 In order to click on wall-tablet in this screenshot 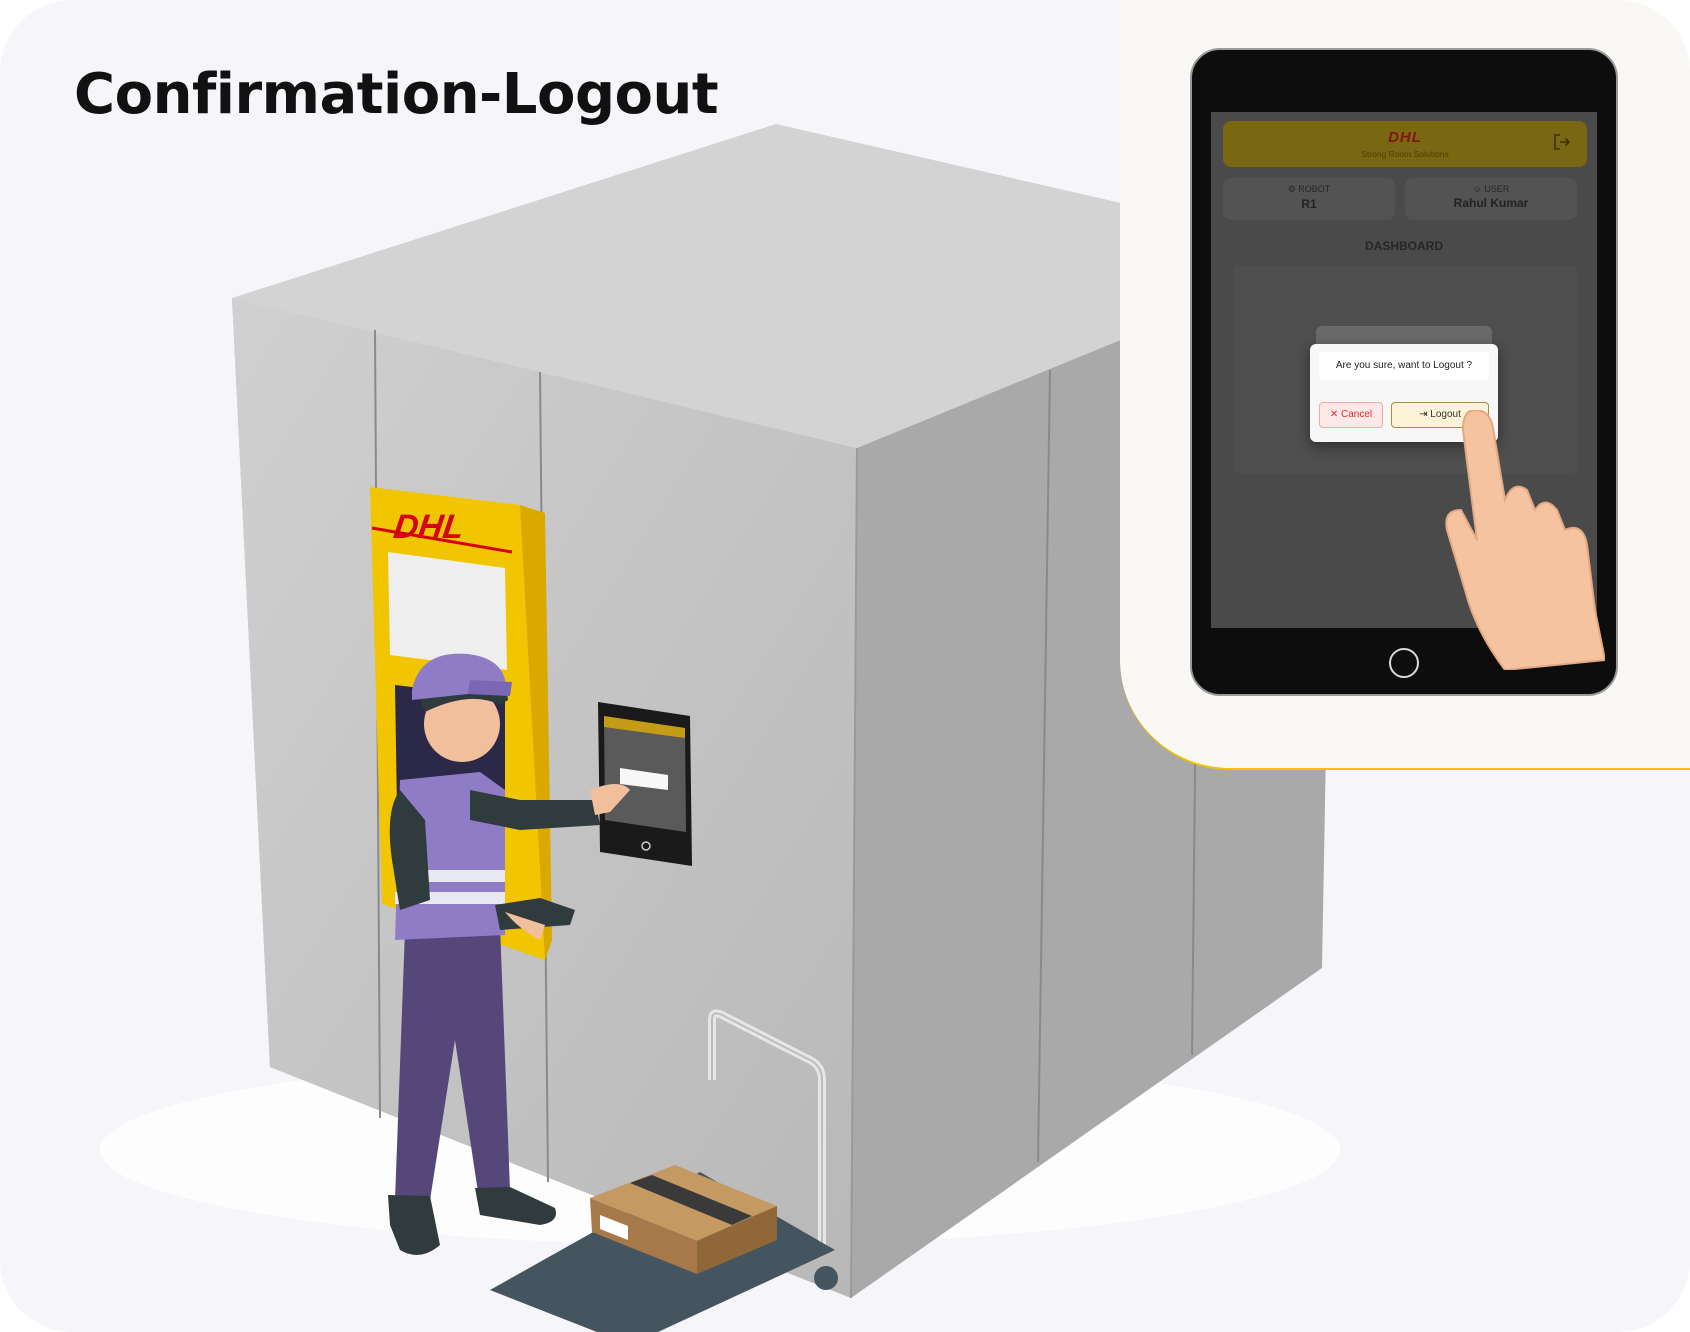, I will do `click(645, 784)`.